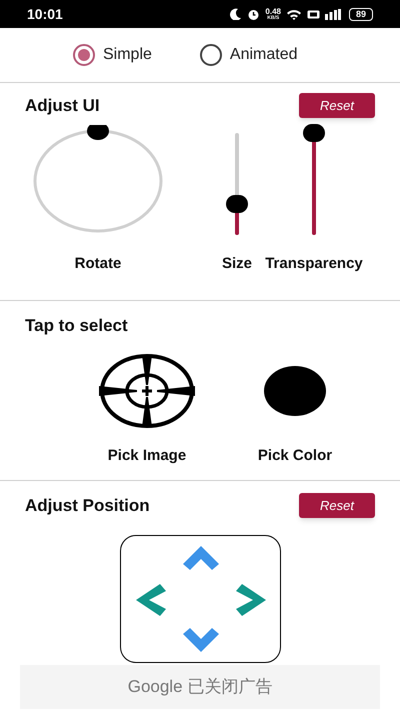 This screenshot has width=400, height=711. What do you see at coordinates (147, 408) in the screenshot?
I see `pick-option: Pick Image` at bounding box center [147, 408].